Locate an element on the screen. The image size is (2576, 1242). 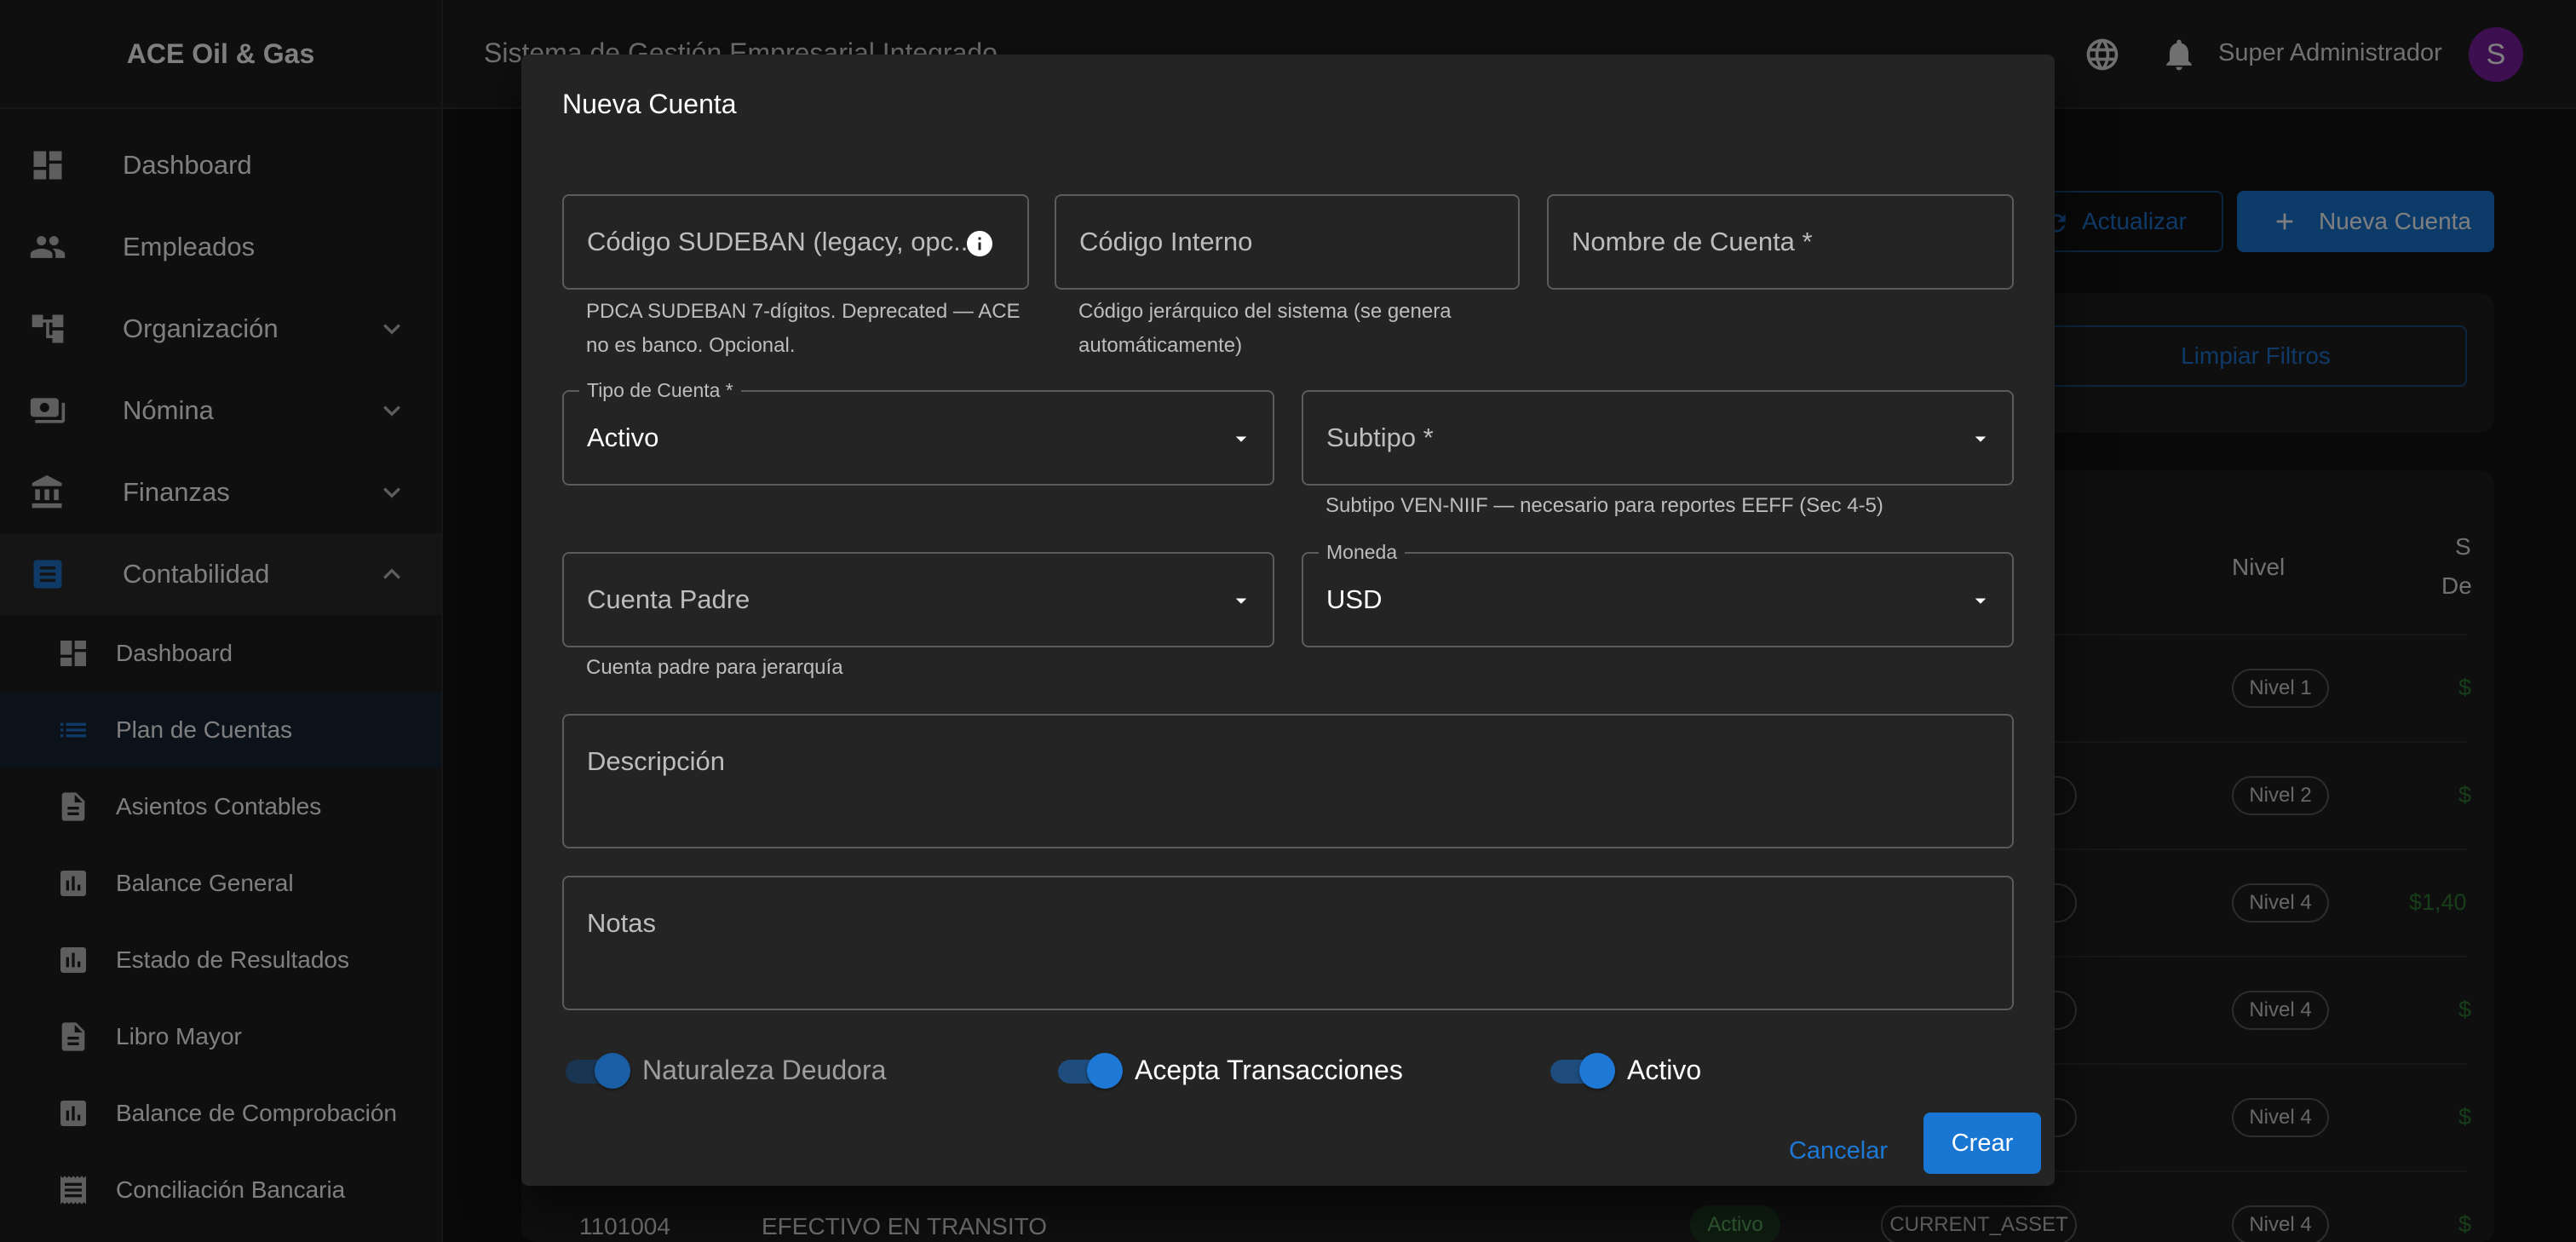
internal-code-field: Código Interno is located at coordinates (1287, 242).